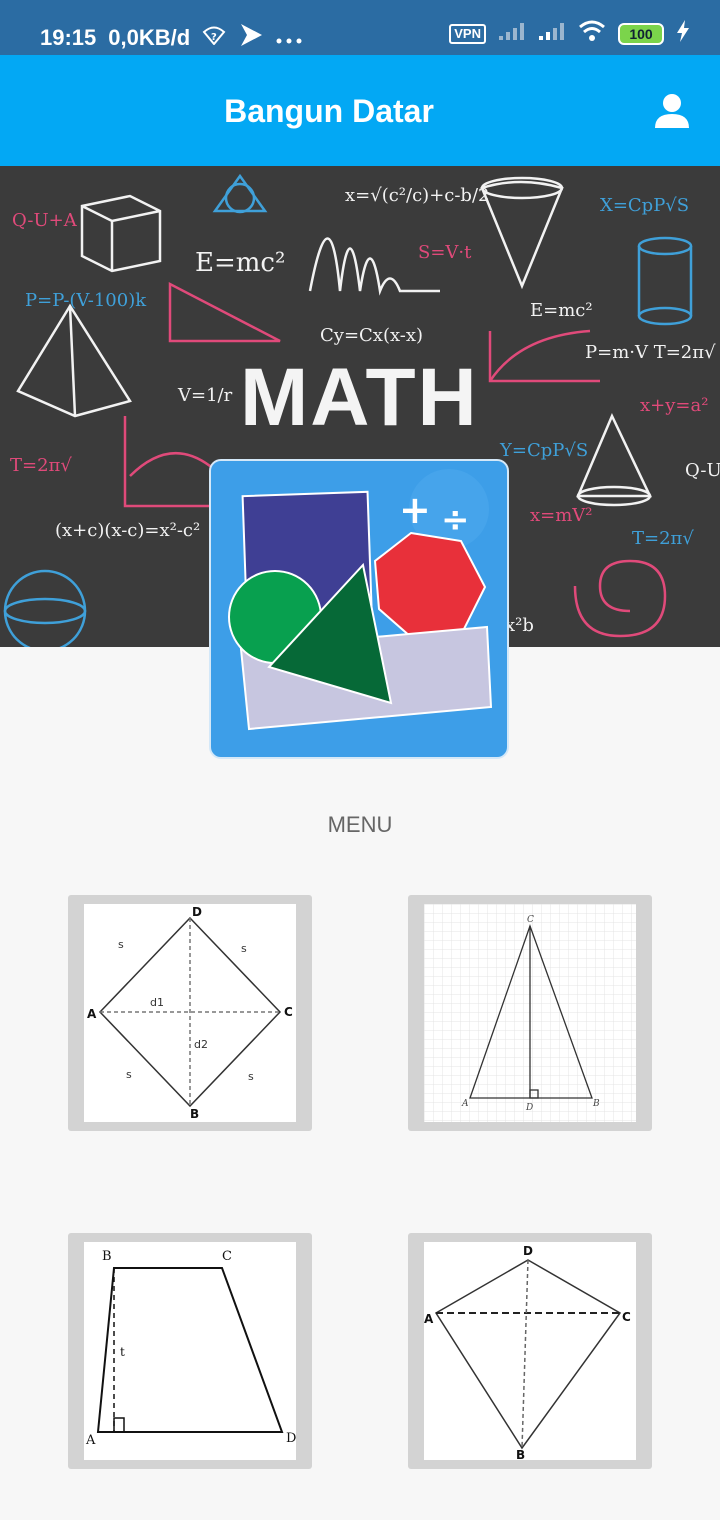 The width and height of the screenshot is (720, 1520). I want to click on svg-text: x²b, so click(519, 625).